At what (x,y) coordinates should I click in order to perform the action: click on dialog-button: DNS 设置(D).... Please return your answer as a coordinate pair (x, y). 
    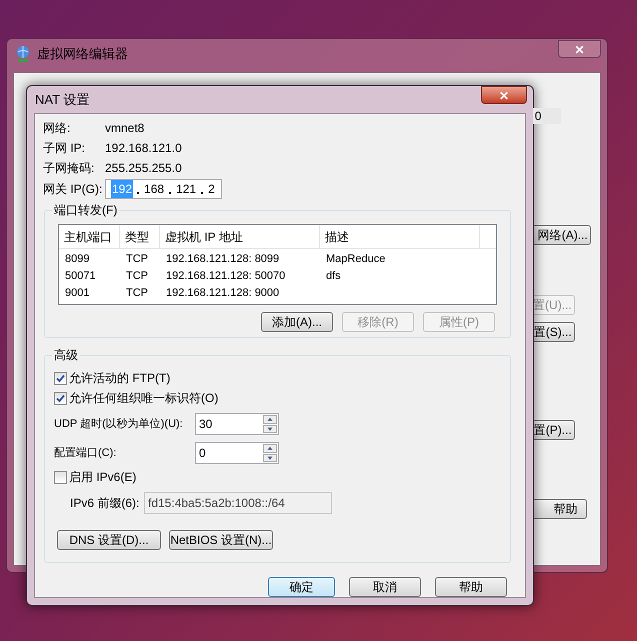
    Looking at the image, I should click on (109, 540).